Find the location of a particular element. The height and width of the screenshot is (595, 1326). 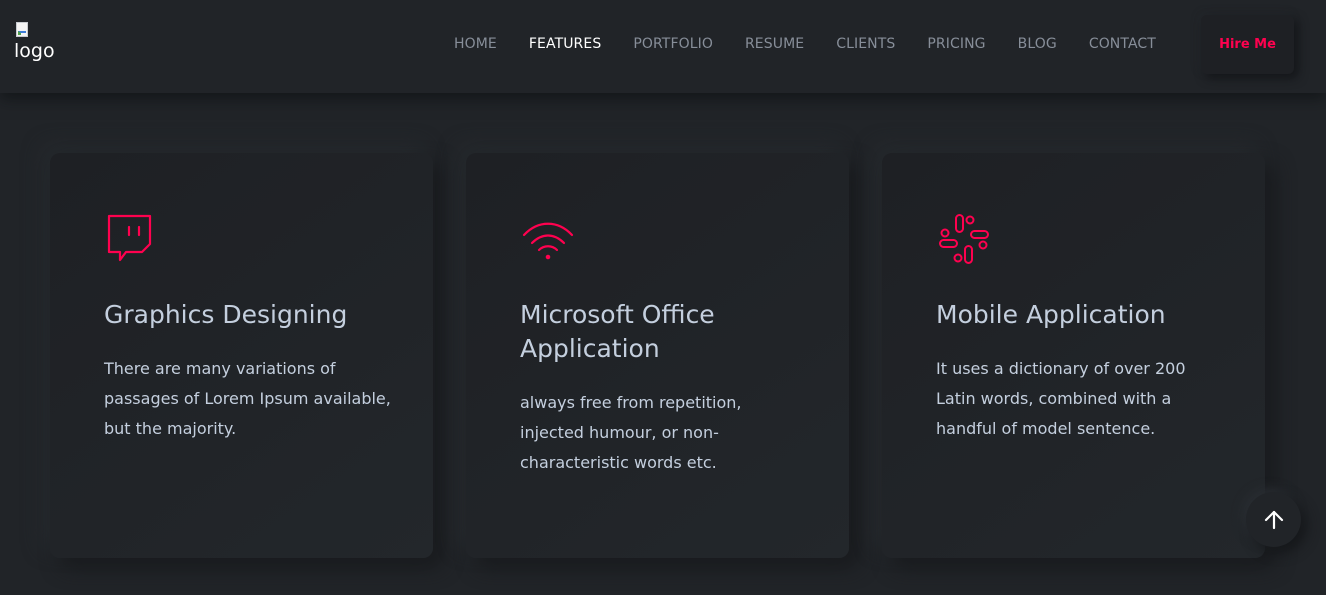

arrow-up-icon is located at coordinates (1273, 519).